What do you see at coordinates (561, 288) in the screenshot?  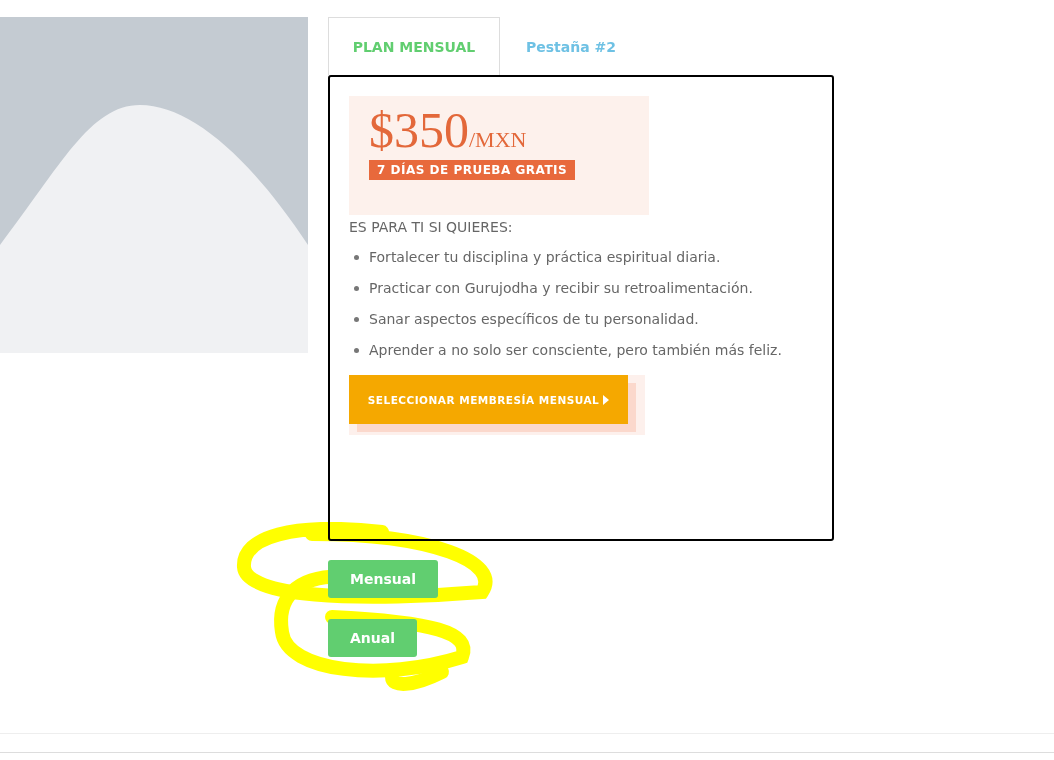 I see `benefit-text: Practicar con Gurujodha y recibir su retroalimentación.` at bounding box center [561, 288].